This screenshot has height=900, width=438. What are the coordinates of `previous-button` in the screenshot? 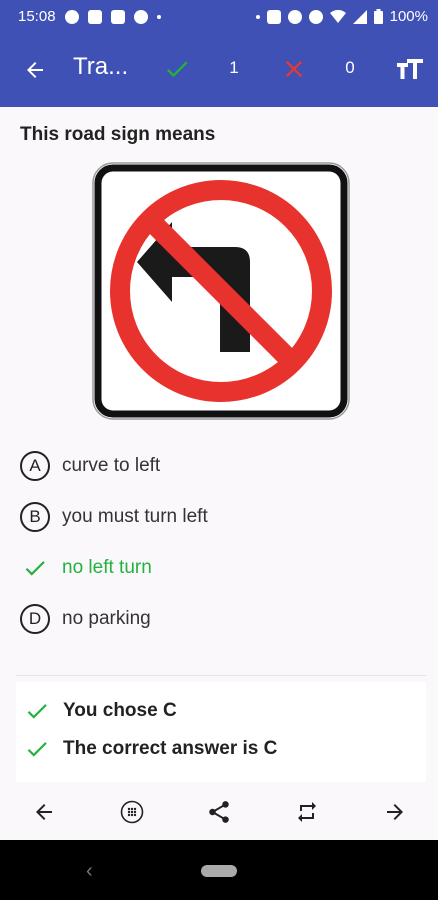 It's located at (44, 812).